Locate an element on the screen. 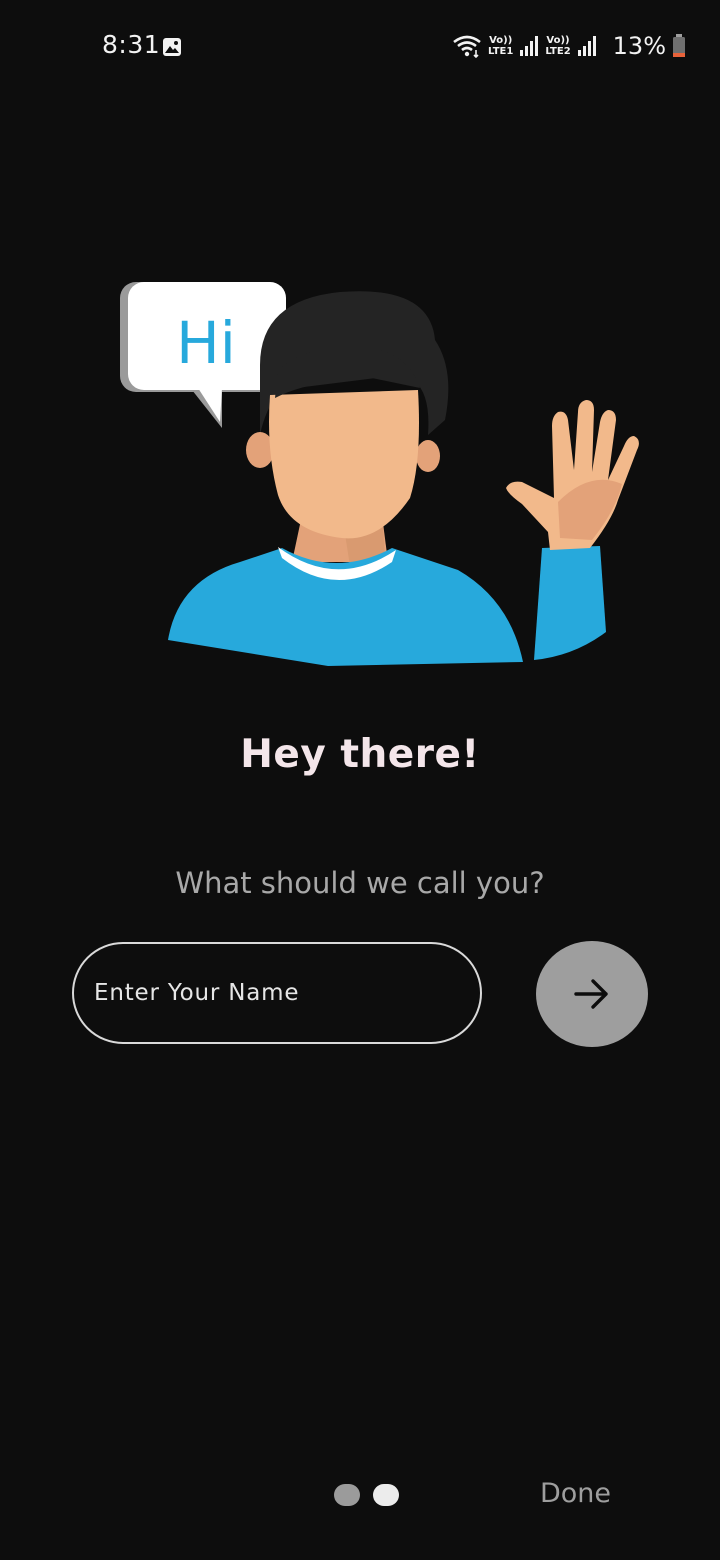 The height and width of the screenshot is (1560, 720). status-bar: 8:31 Vo)) LTE1 Vo)) LTE2 13% is located at coordinates (360, 46).